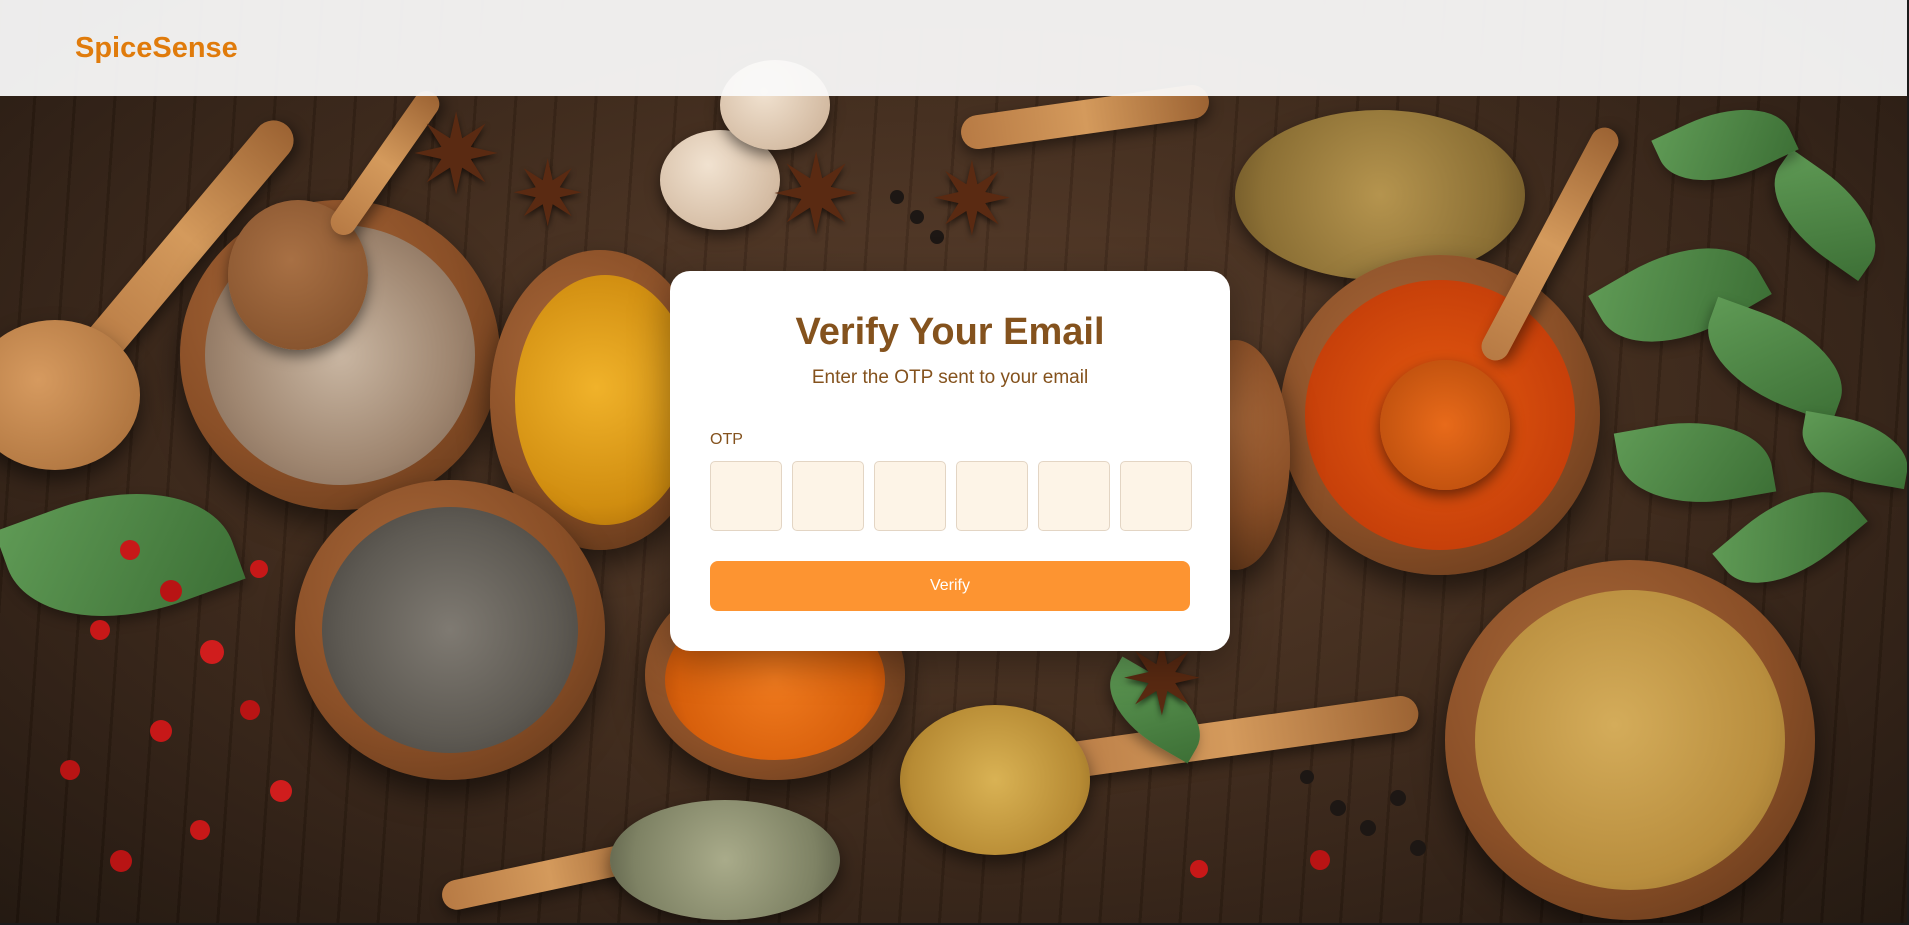 This screenshot has height=925, width=1909. What do you see at coordinates (156, 48) in the screenshot?
I see `brand-logo: SpiceSense` at bounding box center [156, 48].